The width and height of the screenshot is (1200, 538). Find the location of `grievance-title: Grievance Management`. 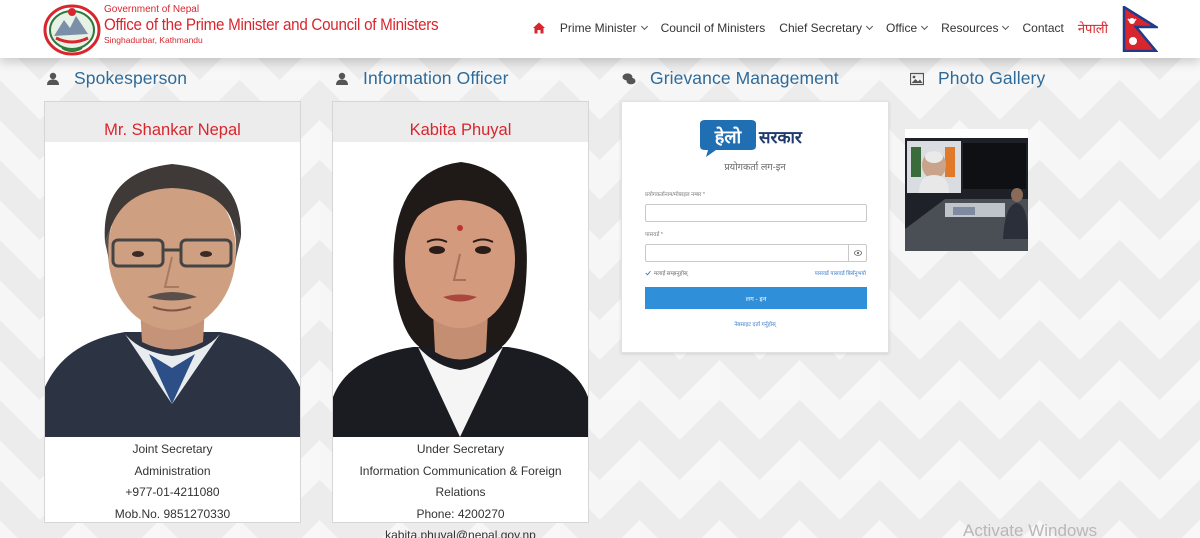

grievance-title: Grievance Management is located at coordinates (744, 78).